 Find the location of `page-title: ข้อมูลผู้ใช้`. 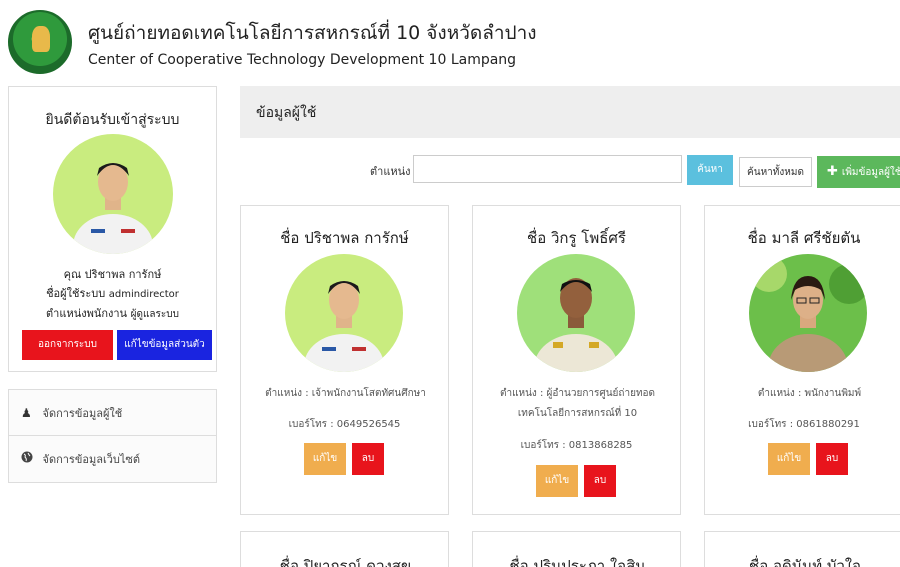

page-title: ข้อมูลผู้ใช้ is located at coordinates (286, 113).